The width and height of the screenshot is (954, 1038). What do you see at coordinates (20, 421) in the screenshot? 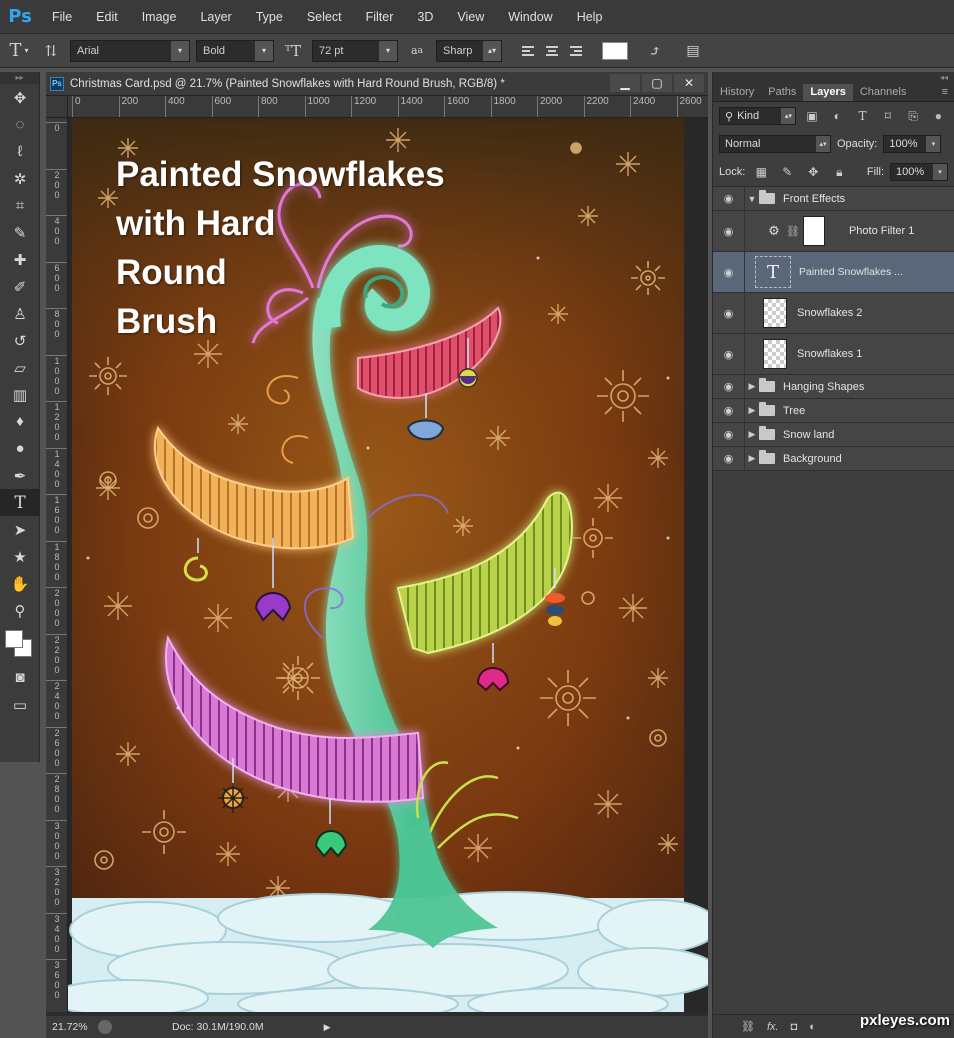
I see `blur-tool-icon: ♦` at bounding box center [20, 421].